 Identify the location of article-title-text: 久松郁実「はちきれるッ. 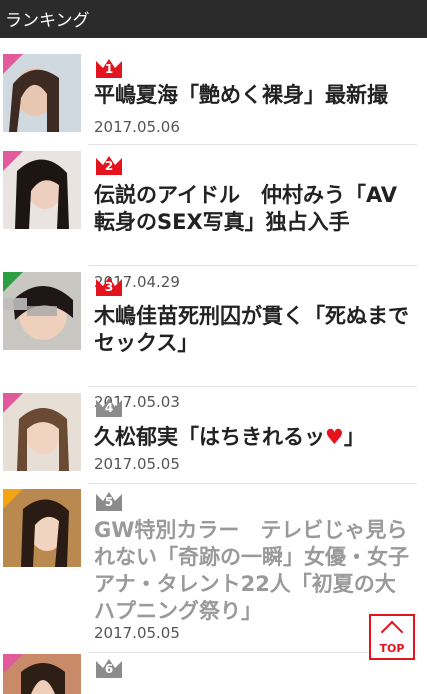
(209, 437).